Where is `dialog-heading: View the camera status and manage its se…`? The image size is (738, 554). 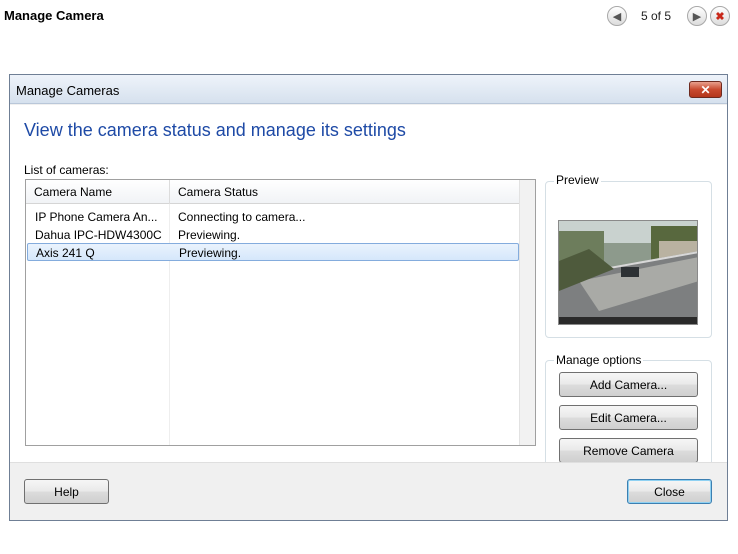
dialog-heading: View the camera status and manage its se… is located at coordinates (215, 130).